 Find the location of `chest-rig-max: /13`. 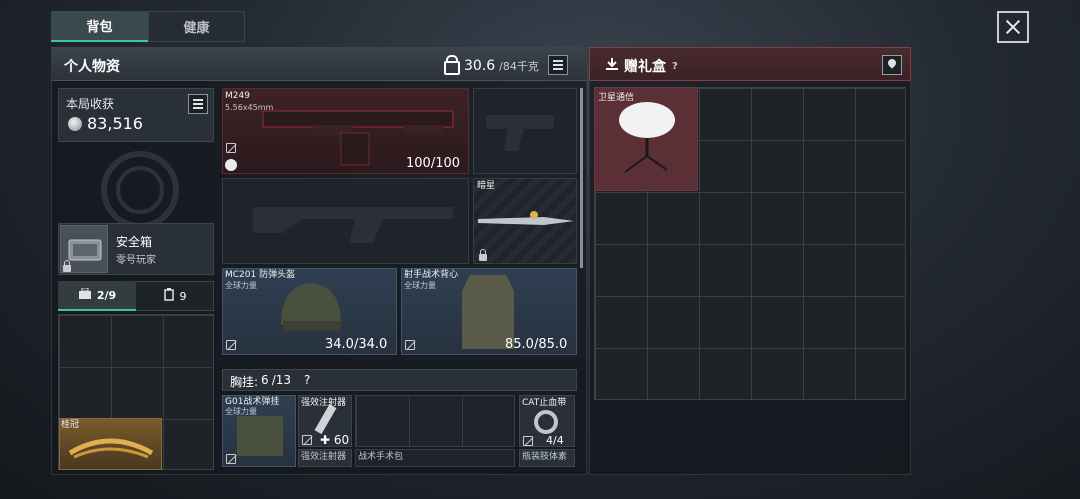

chest-rig-max: /13 is located at coordinates (281, 380).